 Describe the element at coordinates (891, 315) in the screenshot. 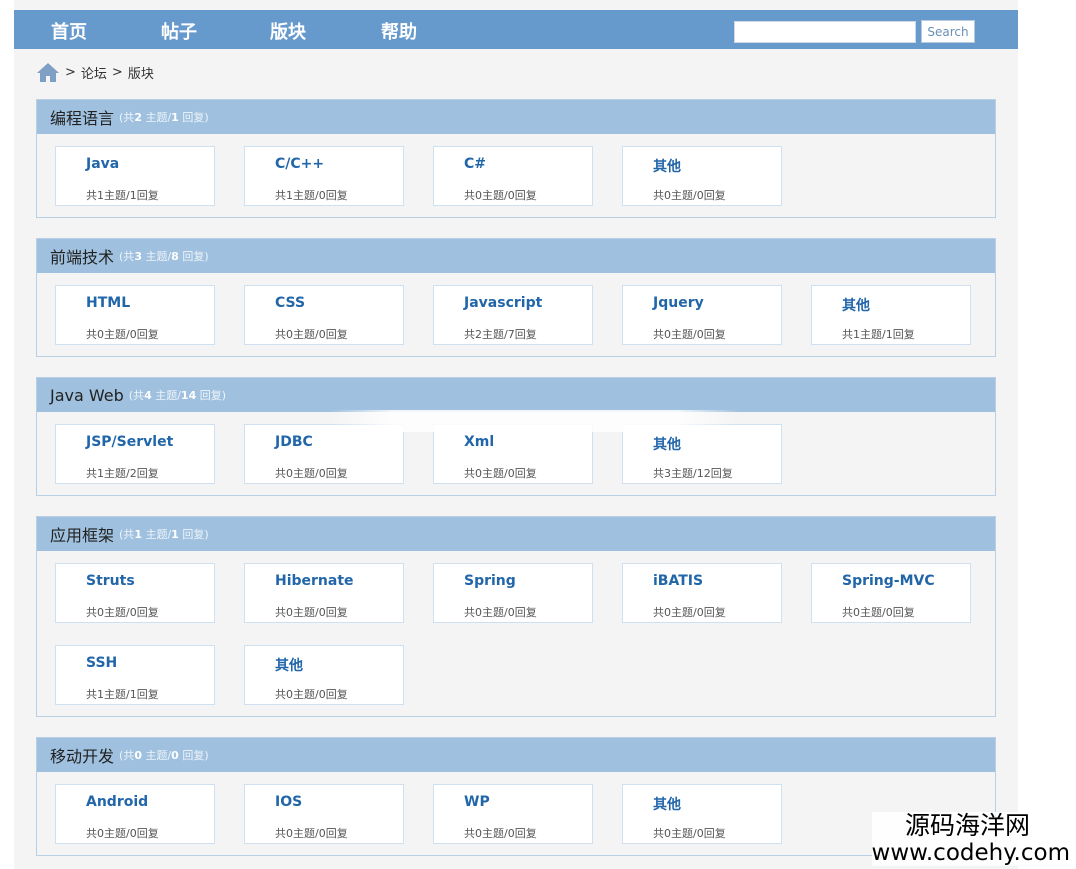

I see `board-card: 其他共1主题/1回复` at that location.